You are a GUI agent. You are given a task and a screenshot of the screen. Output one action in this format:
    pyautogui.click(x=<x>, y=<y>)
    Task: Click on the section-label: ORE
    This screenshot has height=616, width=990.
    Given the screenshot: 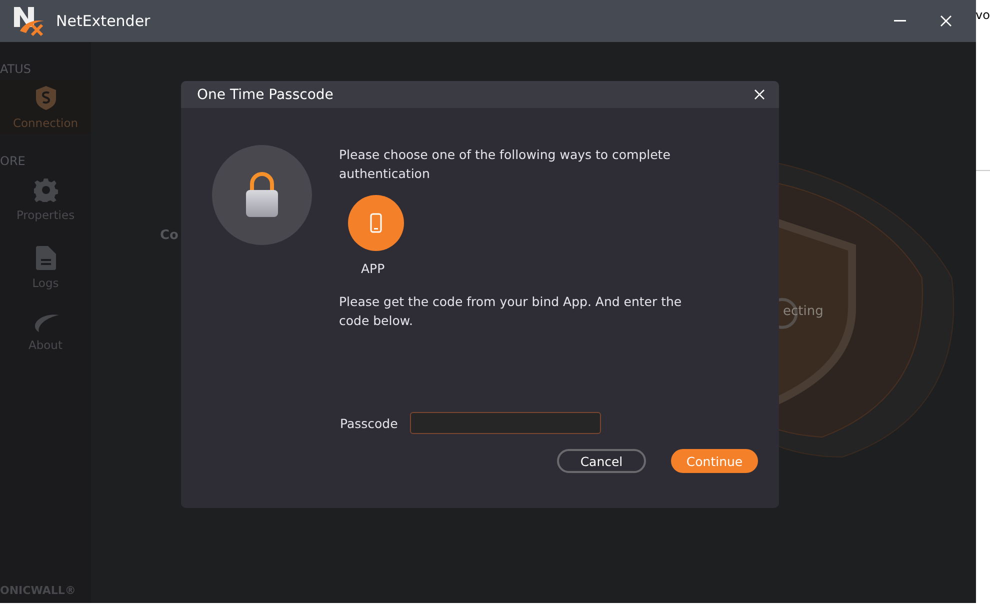 What is the action you would take?
    pyautogui.click(x=13, y=160)
    